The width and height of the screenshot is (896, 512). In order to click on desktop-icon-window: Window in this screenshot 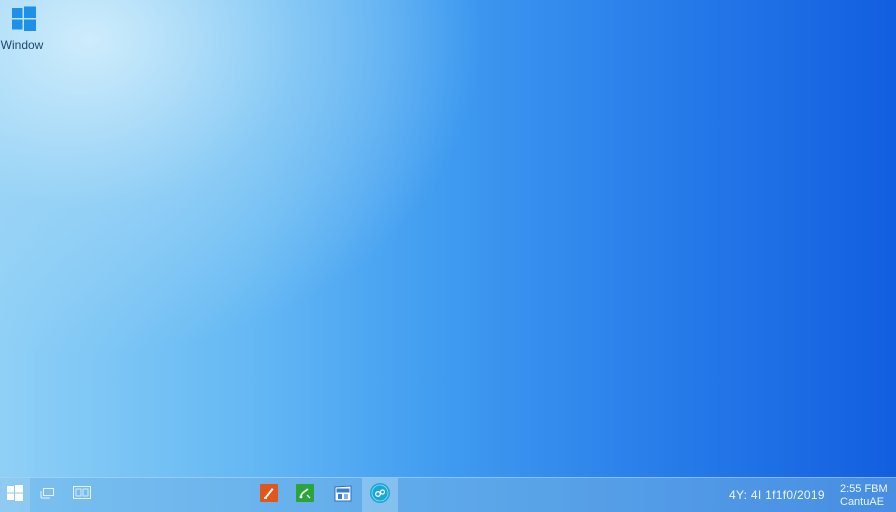, I will do `click(24, 29)`.